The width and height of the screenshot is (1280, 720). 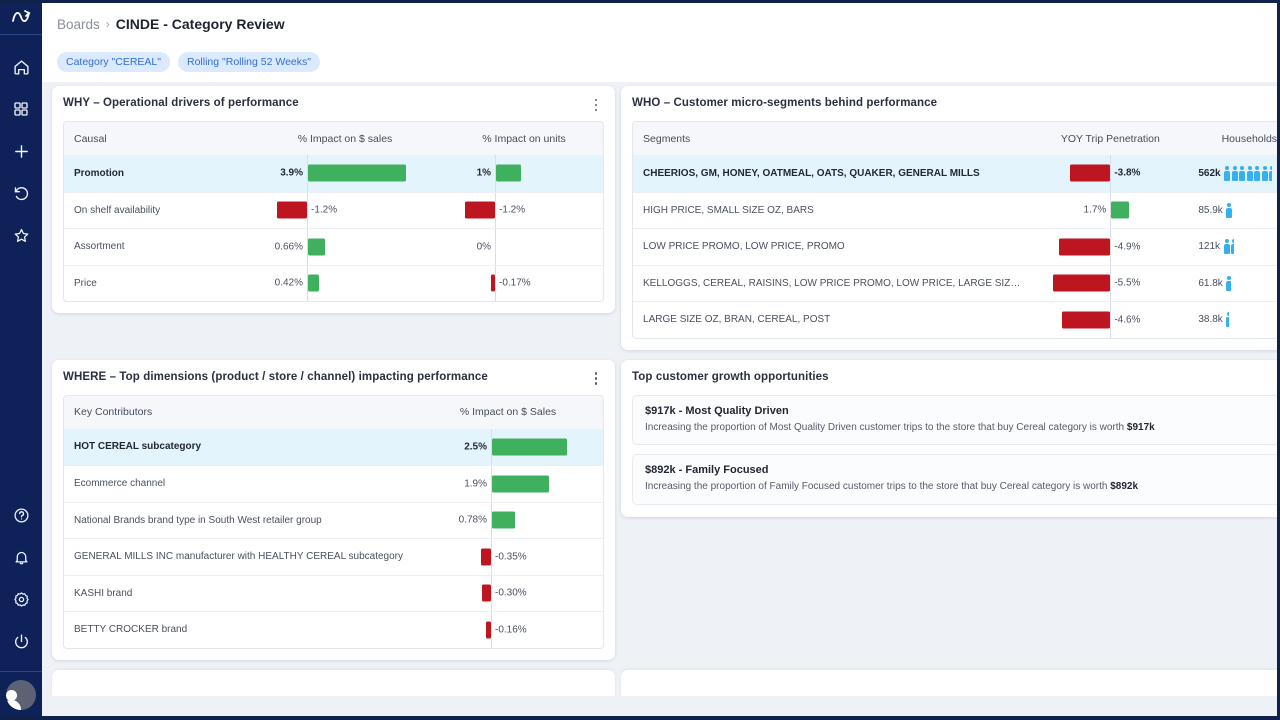 What do you see at coordinates (345, 210) in the screenshot?
I see `why-sales-cell: -1.2%` at bounding box center [345, 210].